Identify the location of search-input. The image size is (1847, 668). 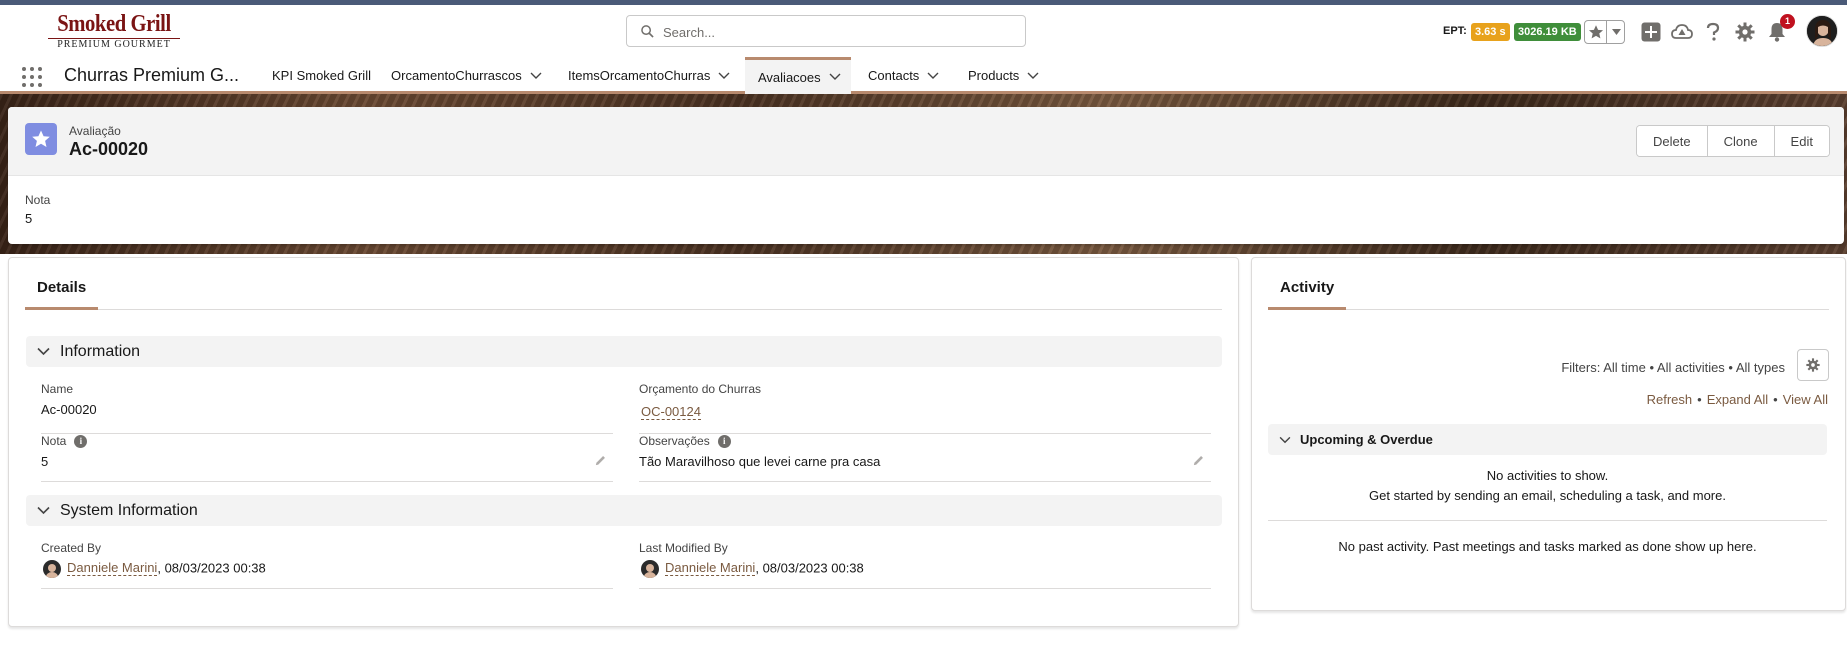
(838, 32).